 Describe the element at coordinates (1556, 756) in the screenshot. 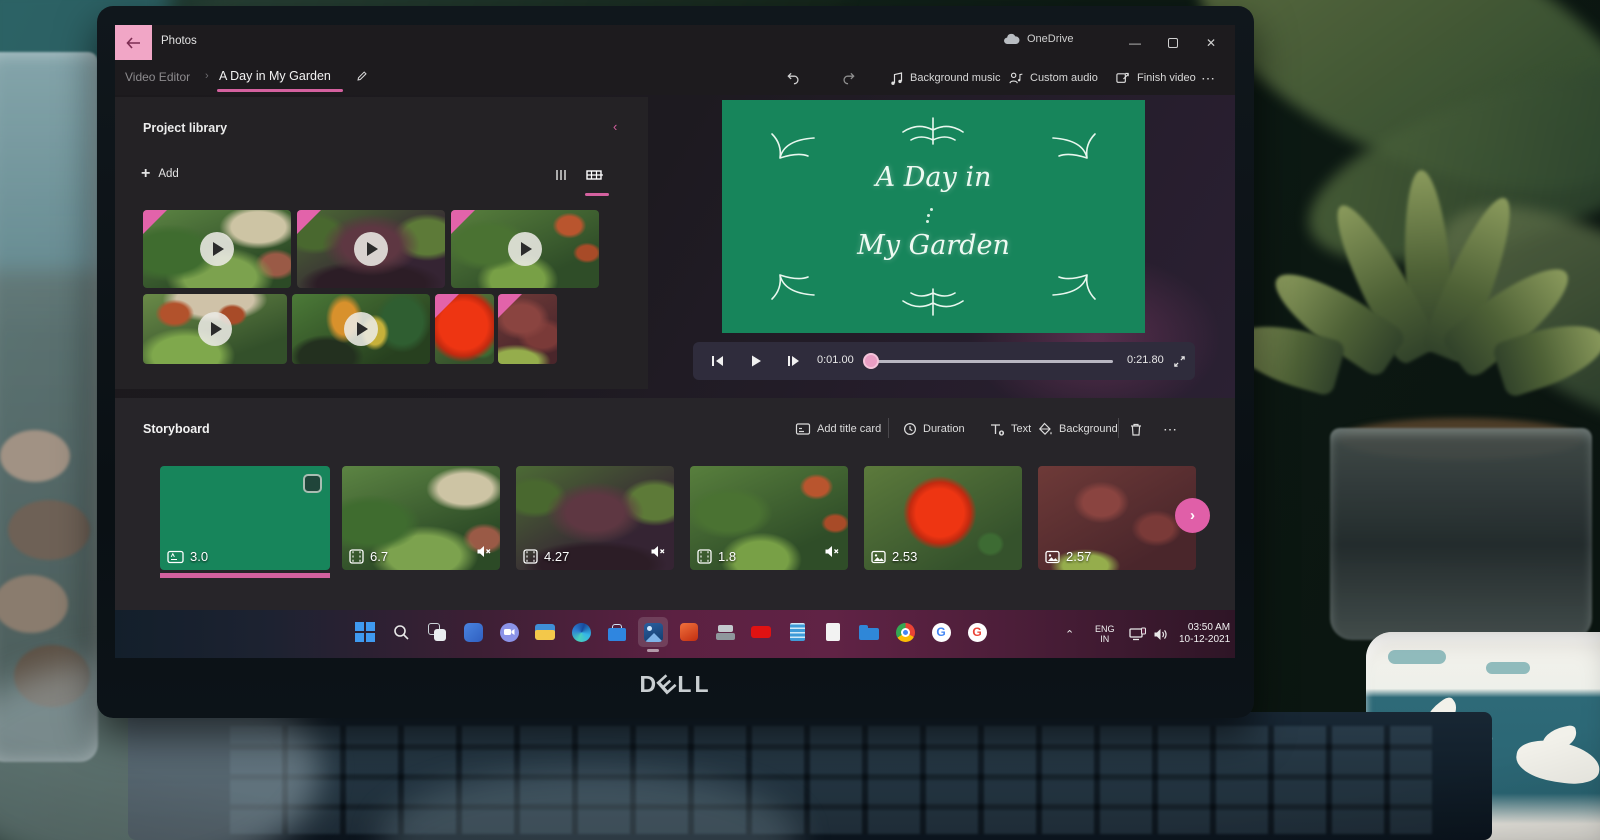

I see `mug-bird` at that location.